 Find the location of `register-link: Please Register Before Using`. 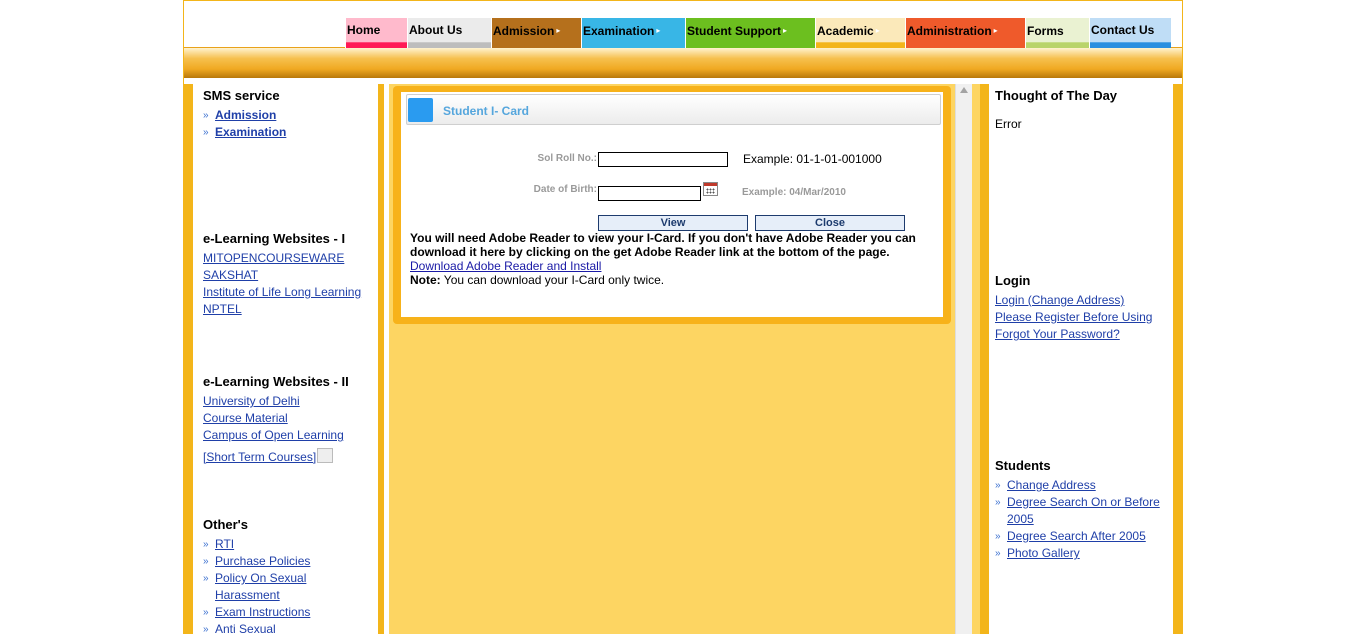

register-link: Please Register Before Using is located at coordinates (1073, 317).